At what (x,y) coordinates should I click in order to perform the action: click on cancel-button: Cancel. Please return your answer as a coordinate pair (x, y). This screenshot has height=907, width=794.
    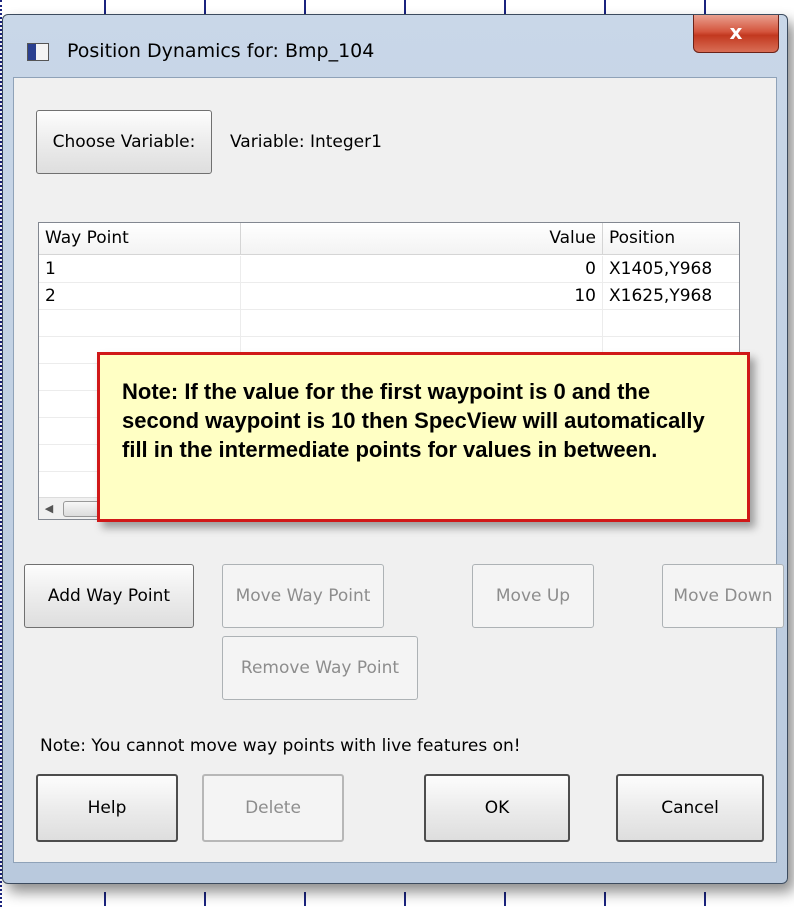
    Looking at the image, I should click on (690, 808).